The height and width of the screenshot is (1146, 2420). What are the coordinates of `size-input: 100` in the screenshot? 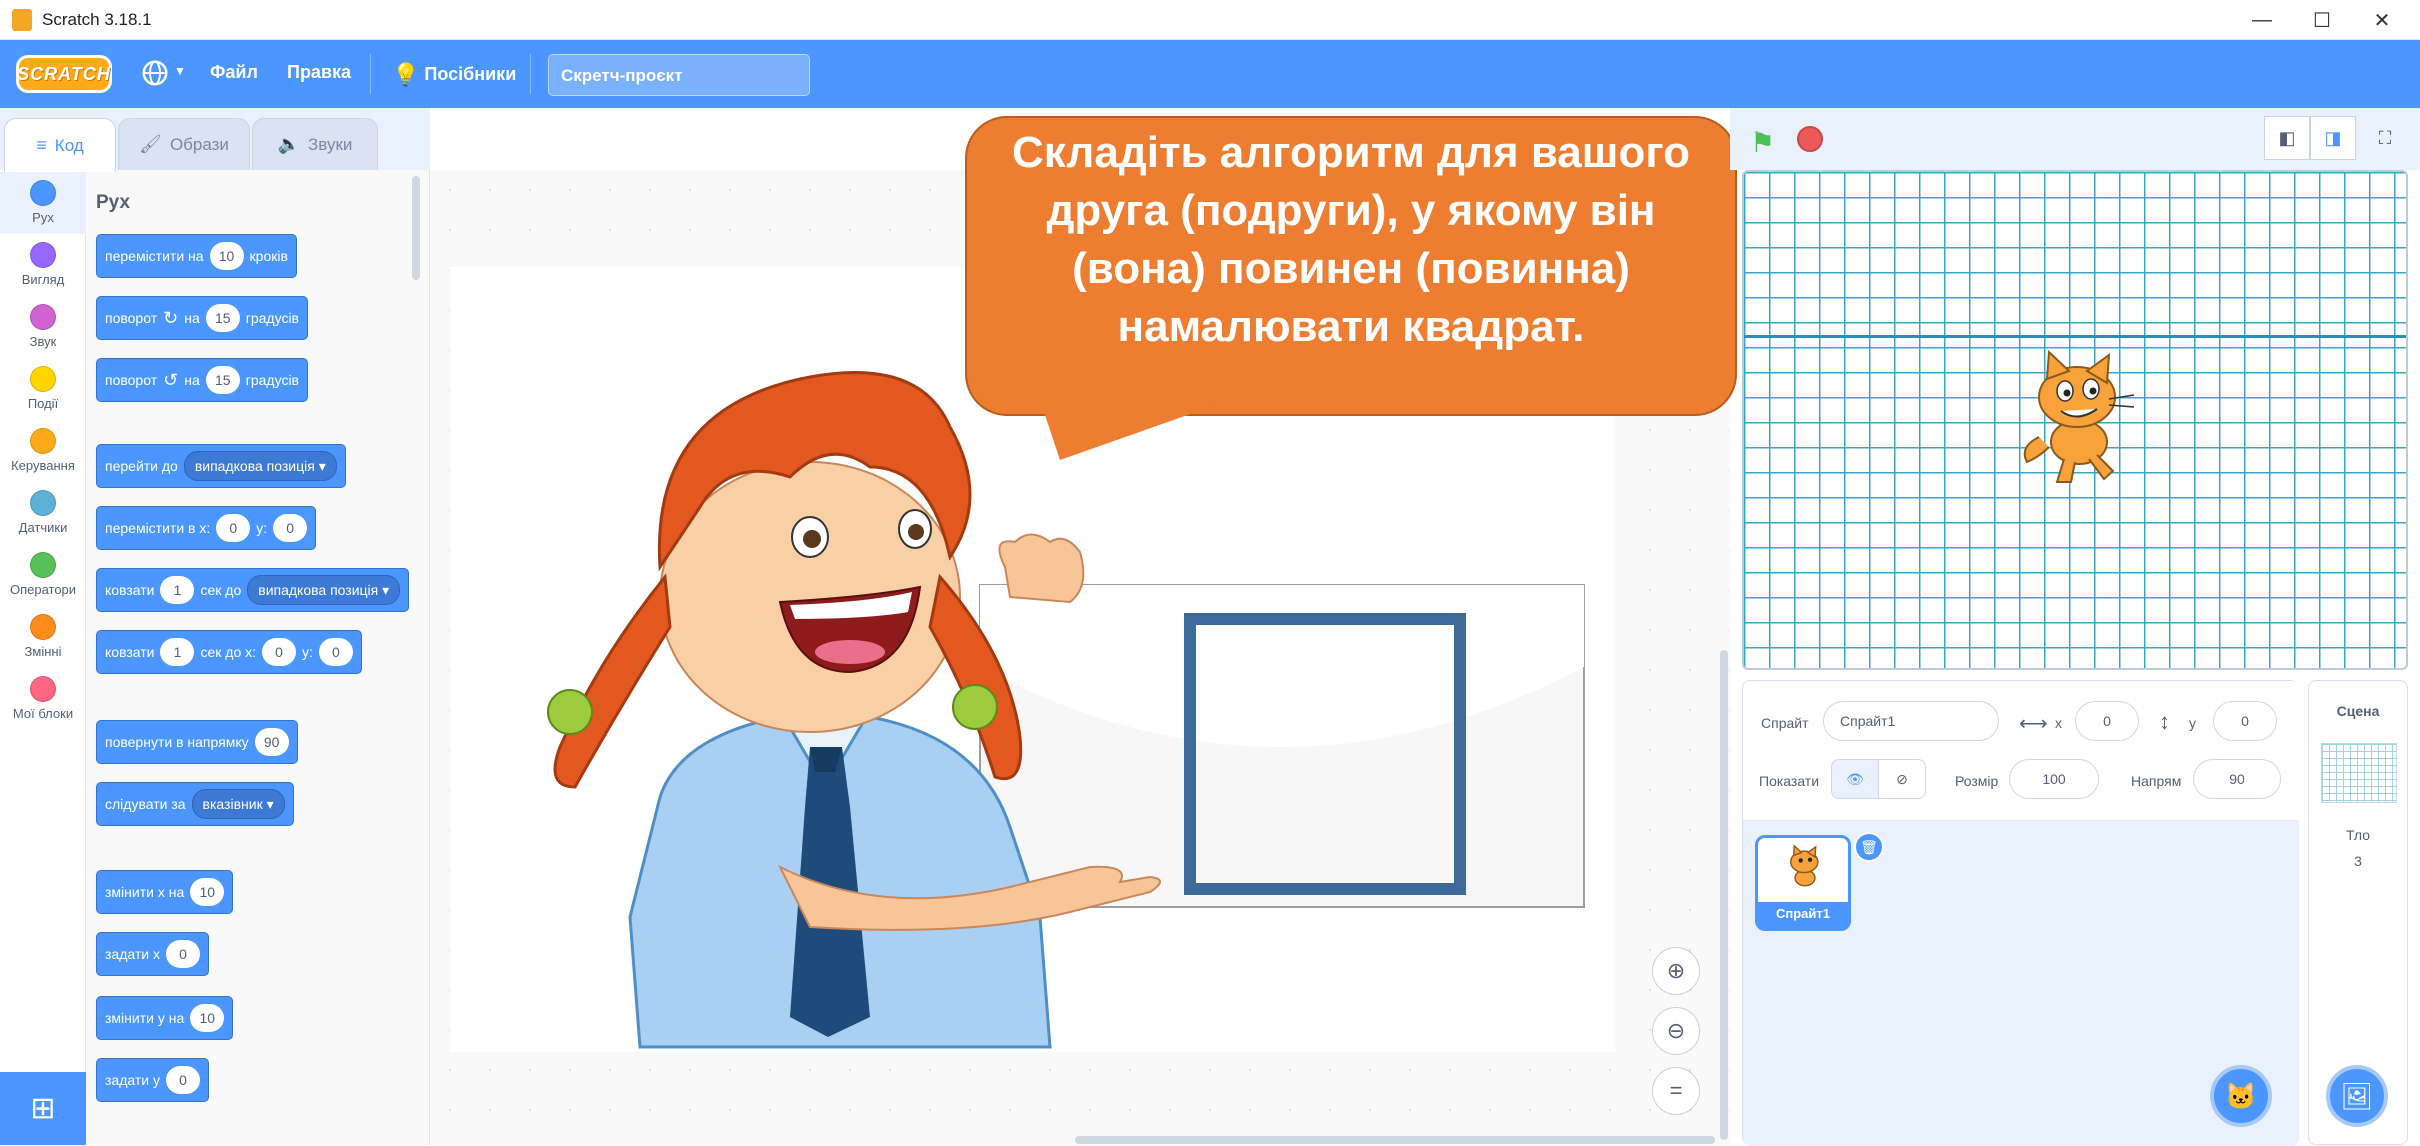 It's located at (2054, 779).